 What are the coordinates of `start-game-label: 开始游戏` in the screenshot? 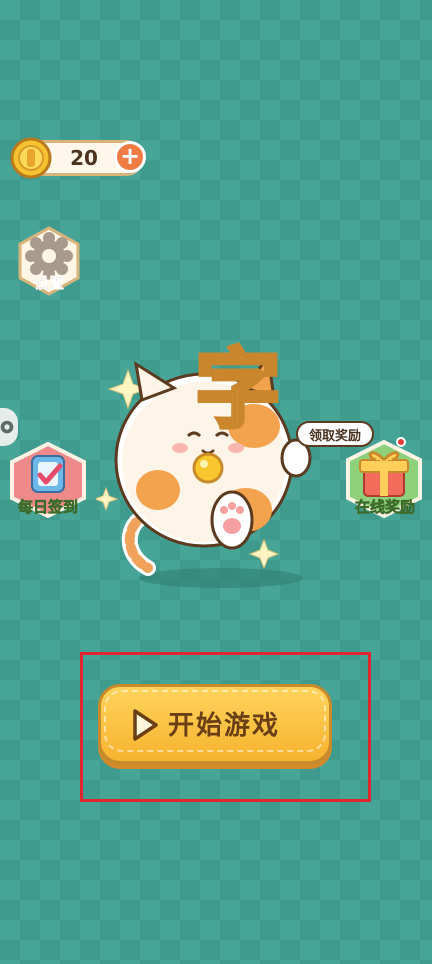 It's located at (224, 726).